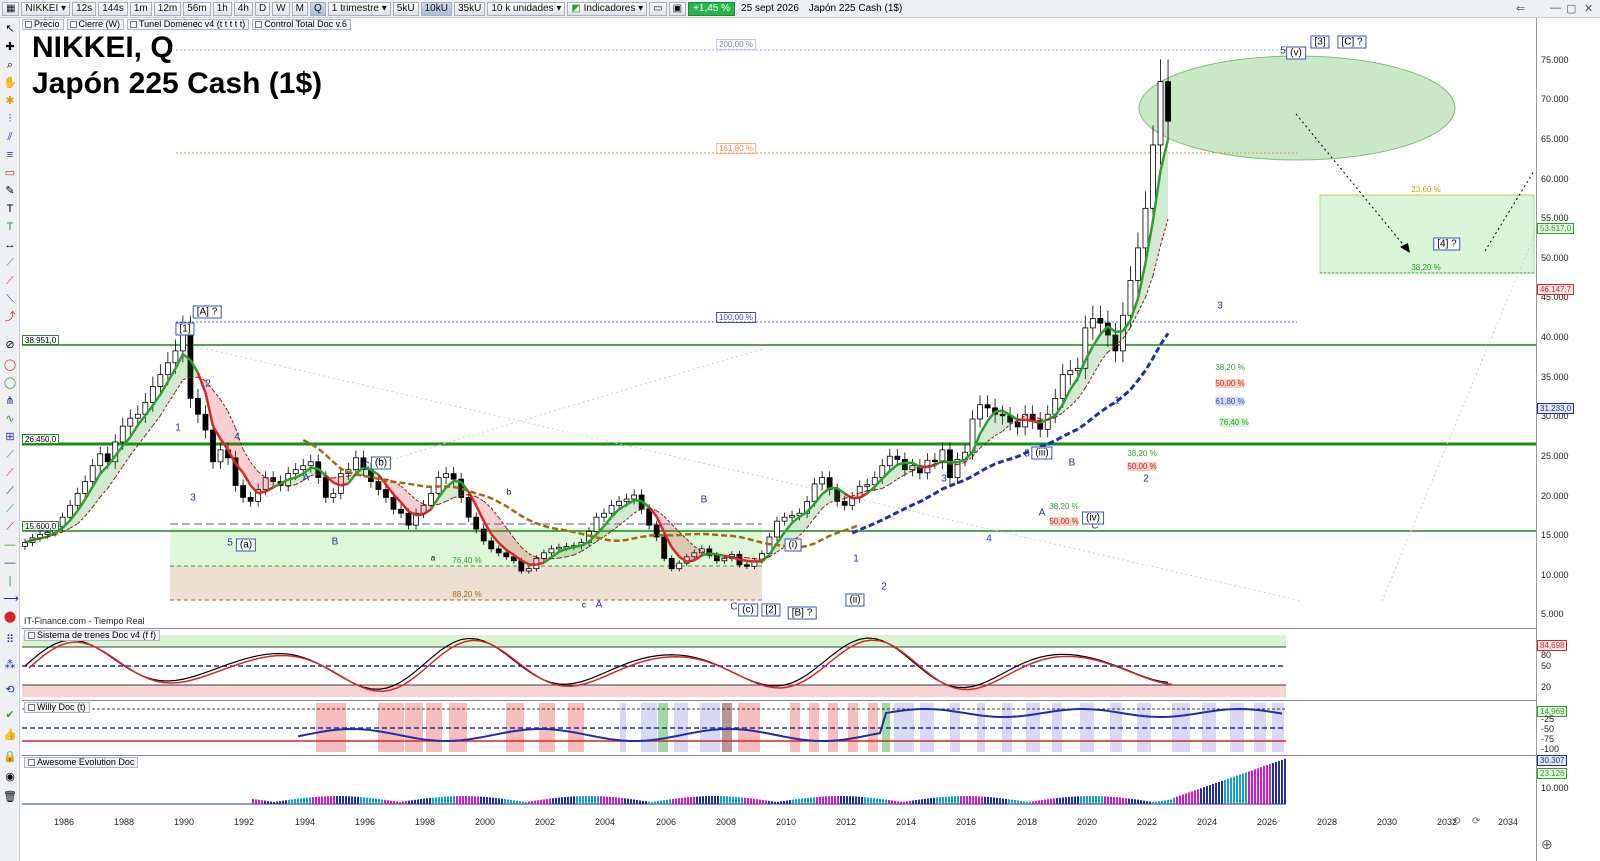 The width and height of the screenshot is (1600, 861). I want to click on eye-icon: ◉, so click(10, 777).